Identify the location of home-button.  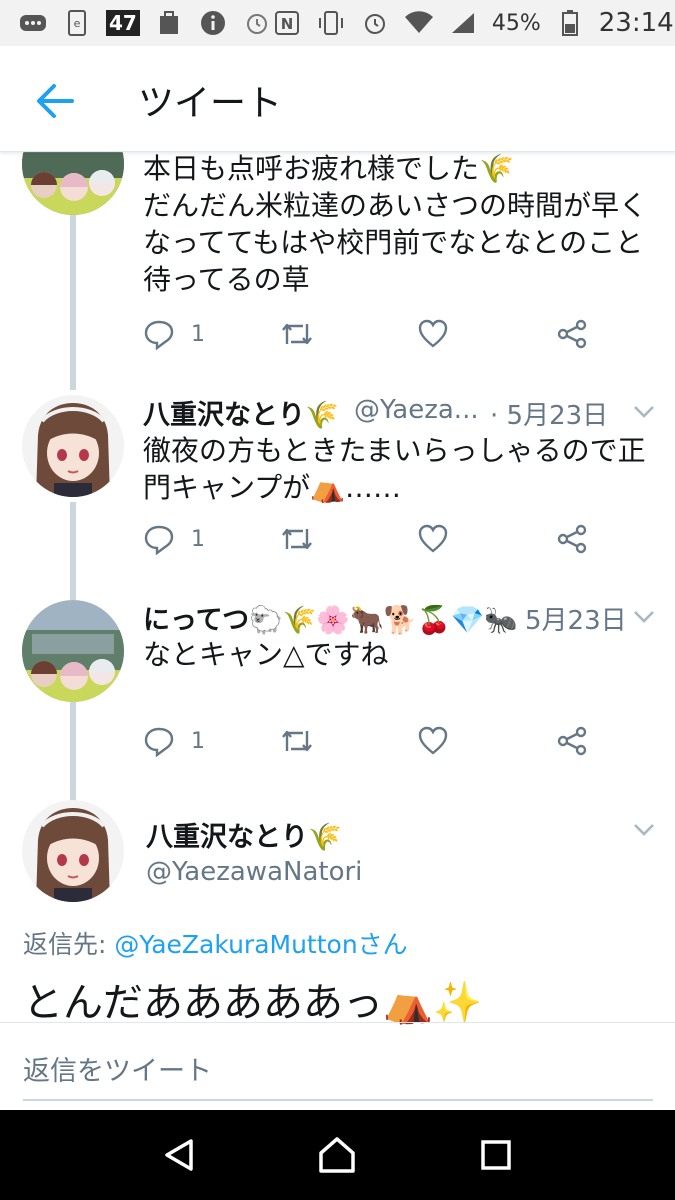
(337, 1155).